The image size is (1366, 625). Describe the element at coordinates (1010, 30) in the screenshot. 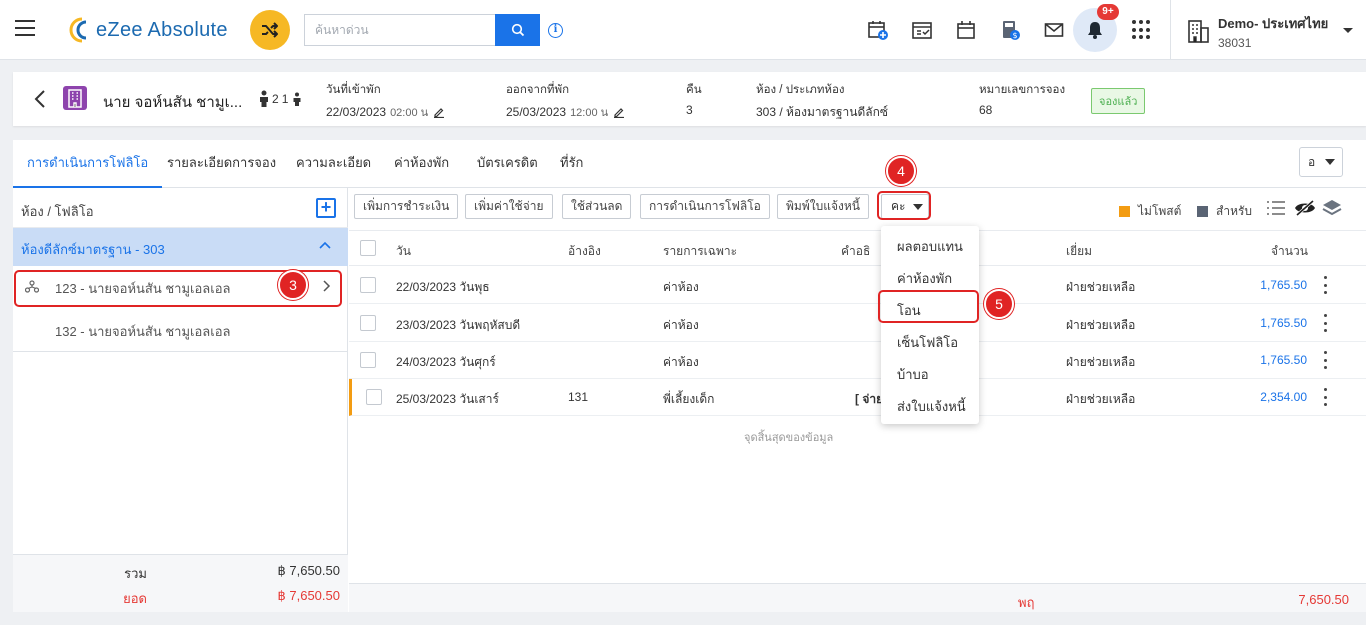

I see `cashier-icon: $` at that location.